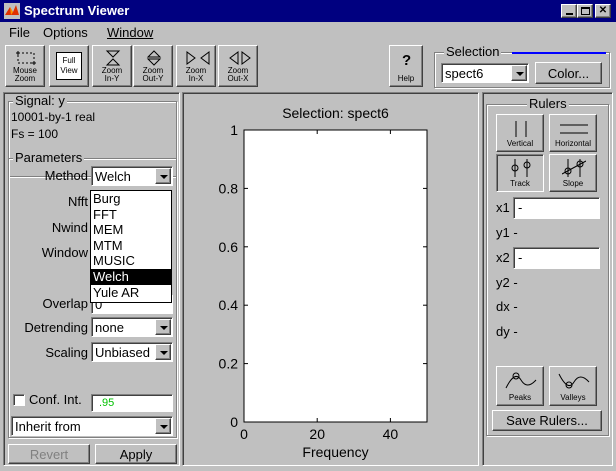 This screenshot has height=471, width=616. What do you see at coordinates (19, 400) in the screenshot?
I see `conf-int-checkbox` at bounding box center [19, 400].